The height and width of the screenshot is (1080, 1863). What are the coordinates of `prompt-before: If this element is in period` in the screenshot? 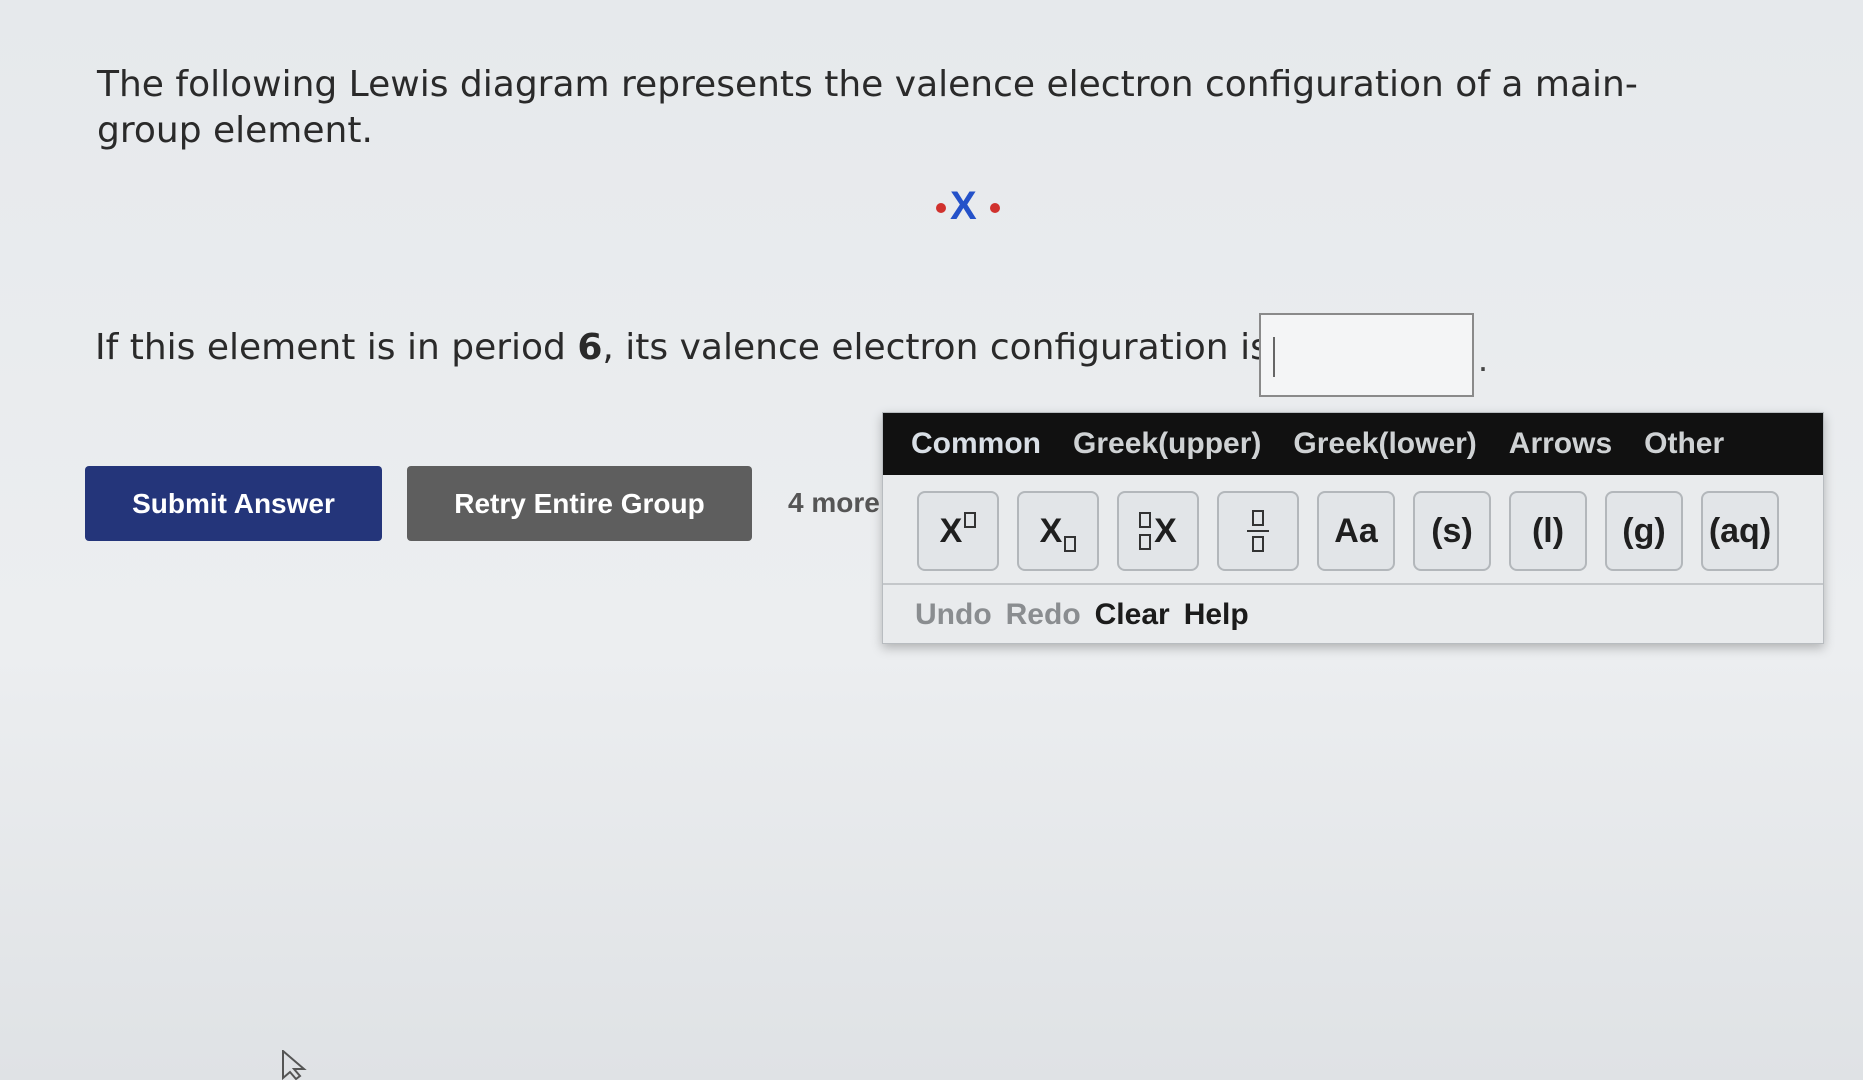 It's located at (336, 347).